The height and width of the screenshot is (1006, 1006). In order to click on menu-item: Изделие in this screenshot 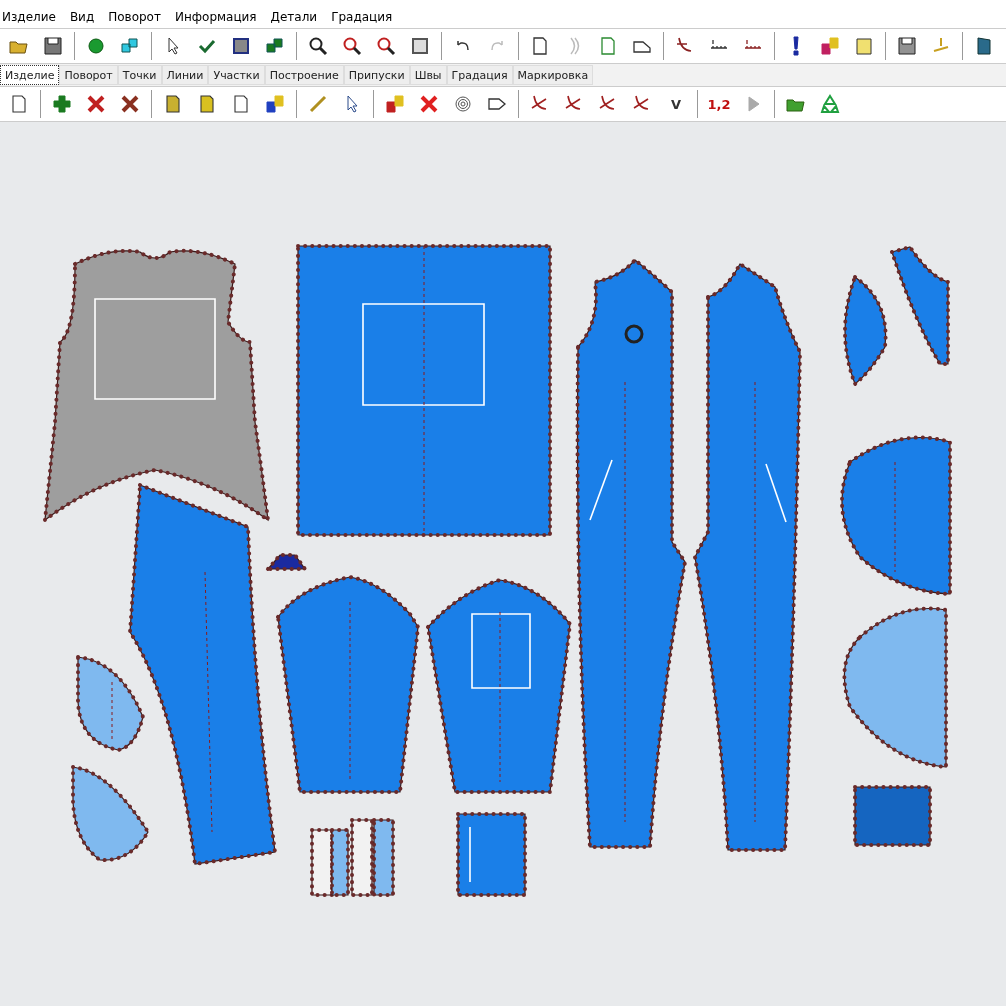, I will do `click(29, 17)`.